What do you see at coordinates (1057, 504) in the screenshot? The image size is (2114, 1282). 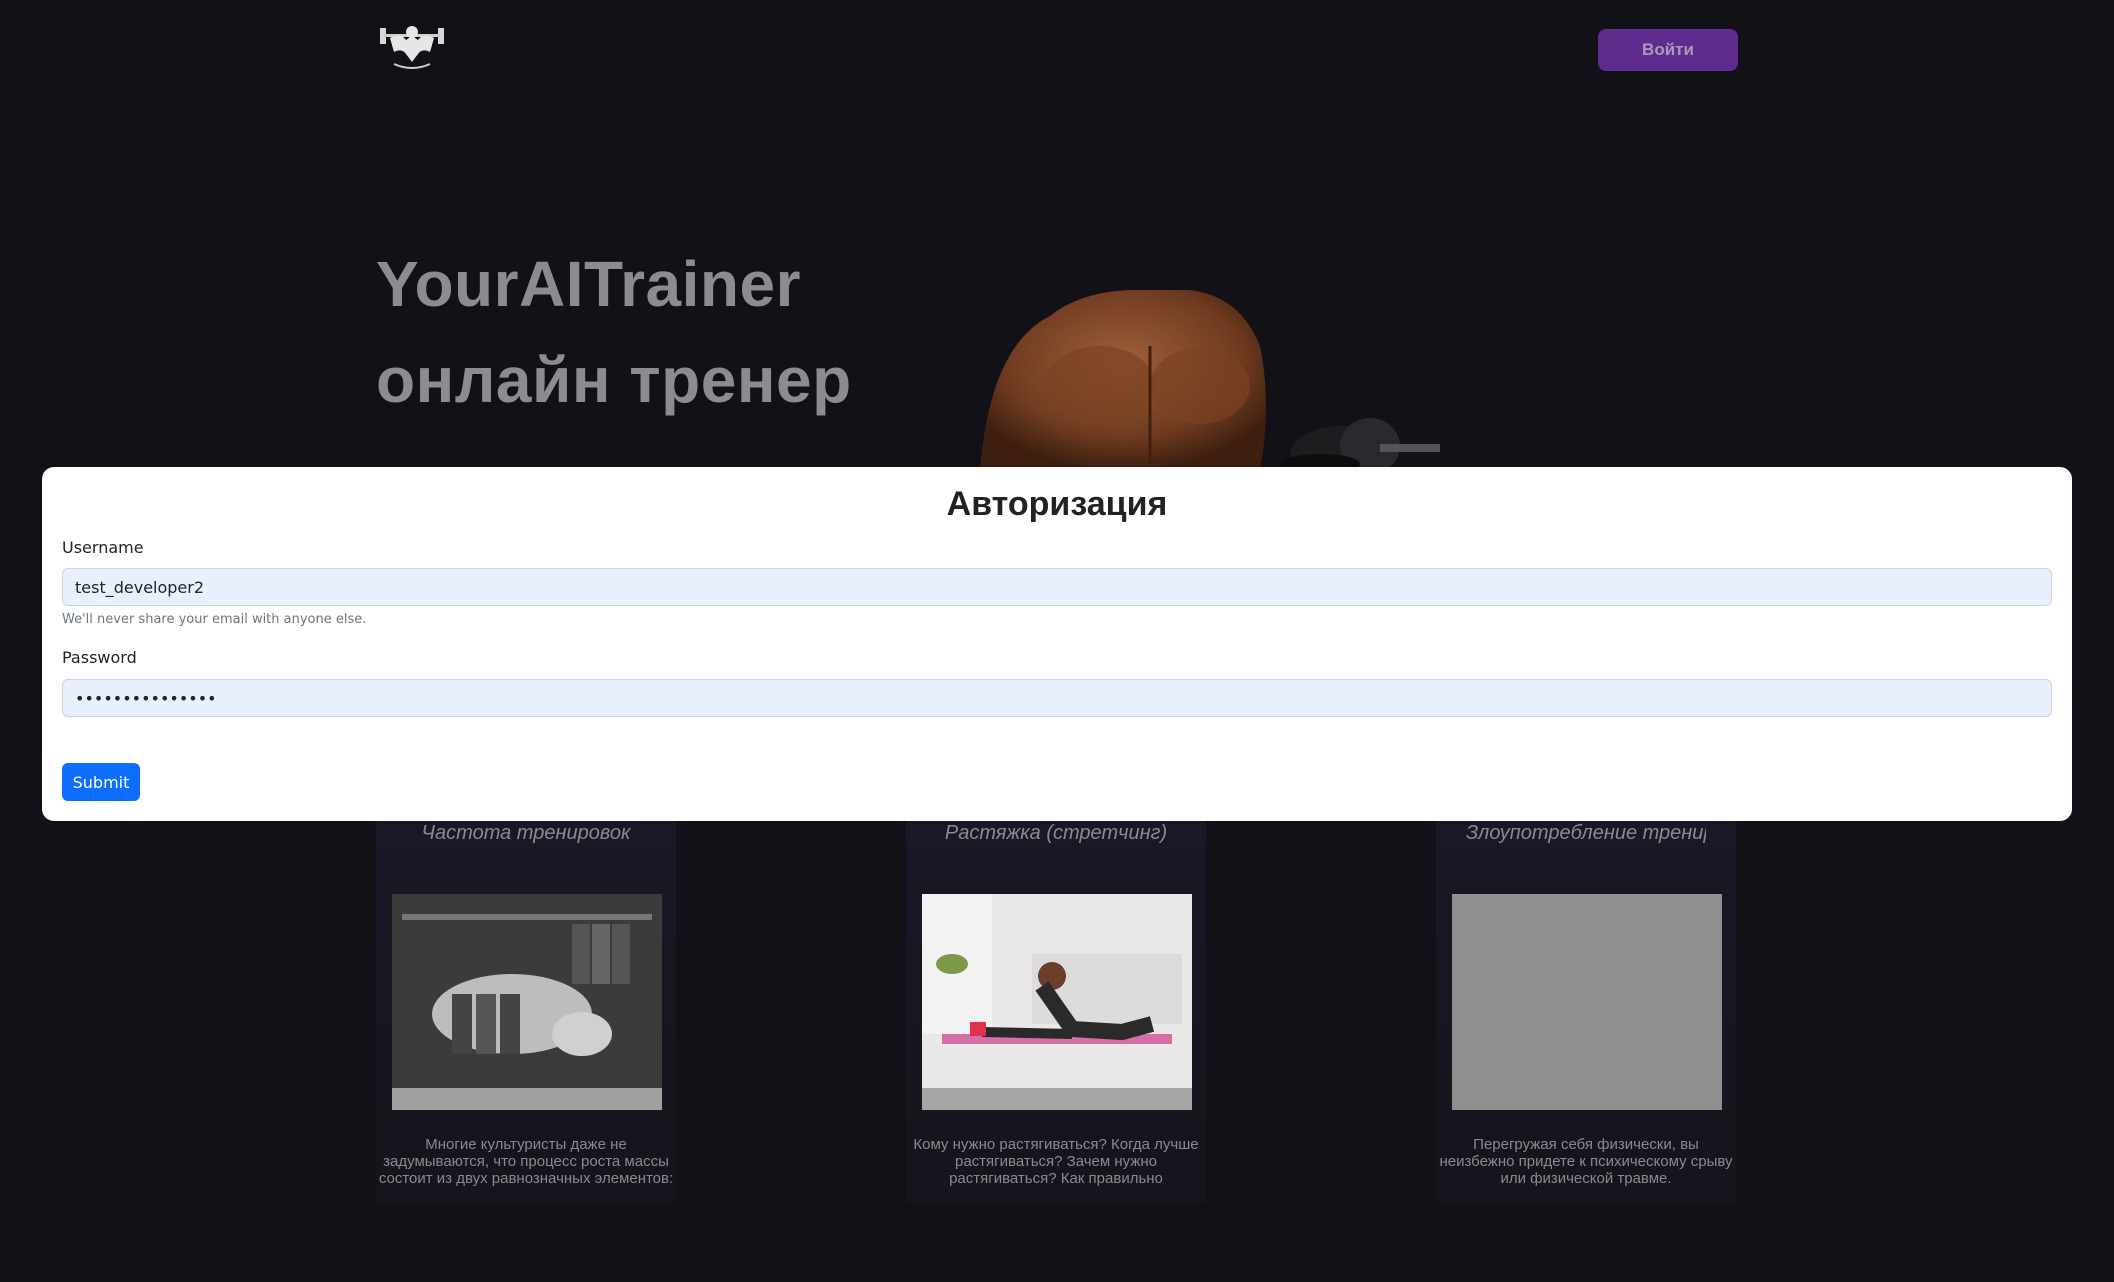 I see `modal-title: Авторизация` at bounding box center [1057, 504].